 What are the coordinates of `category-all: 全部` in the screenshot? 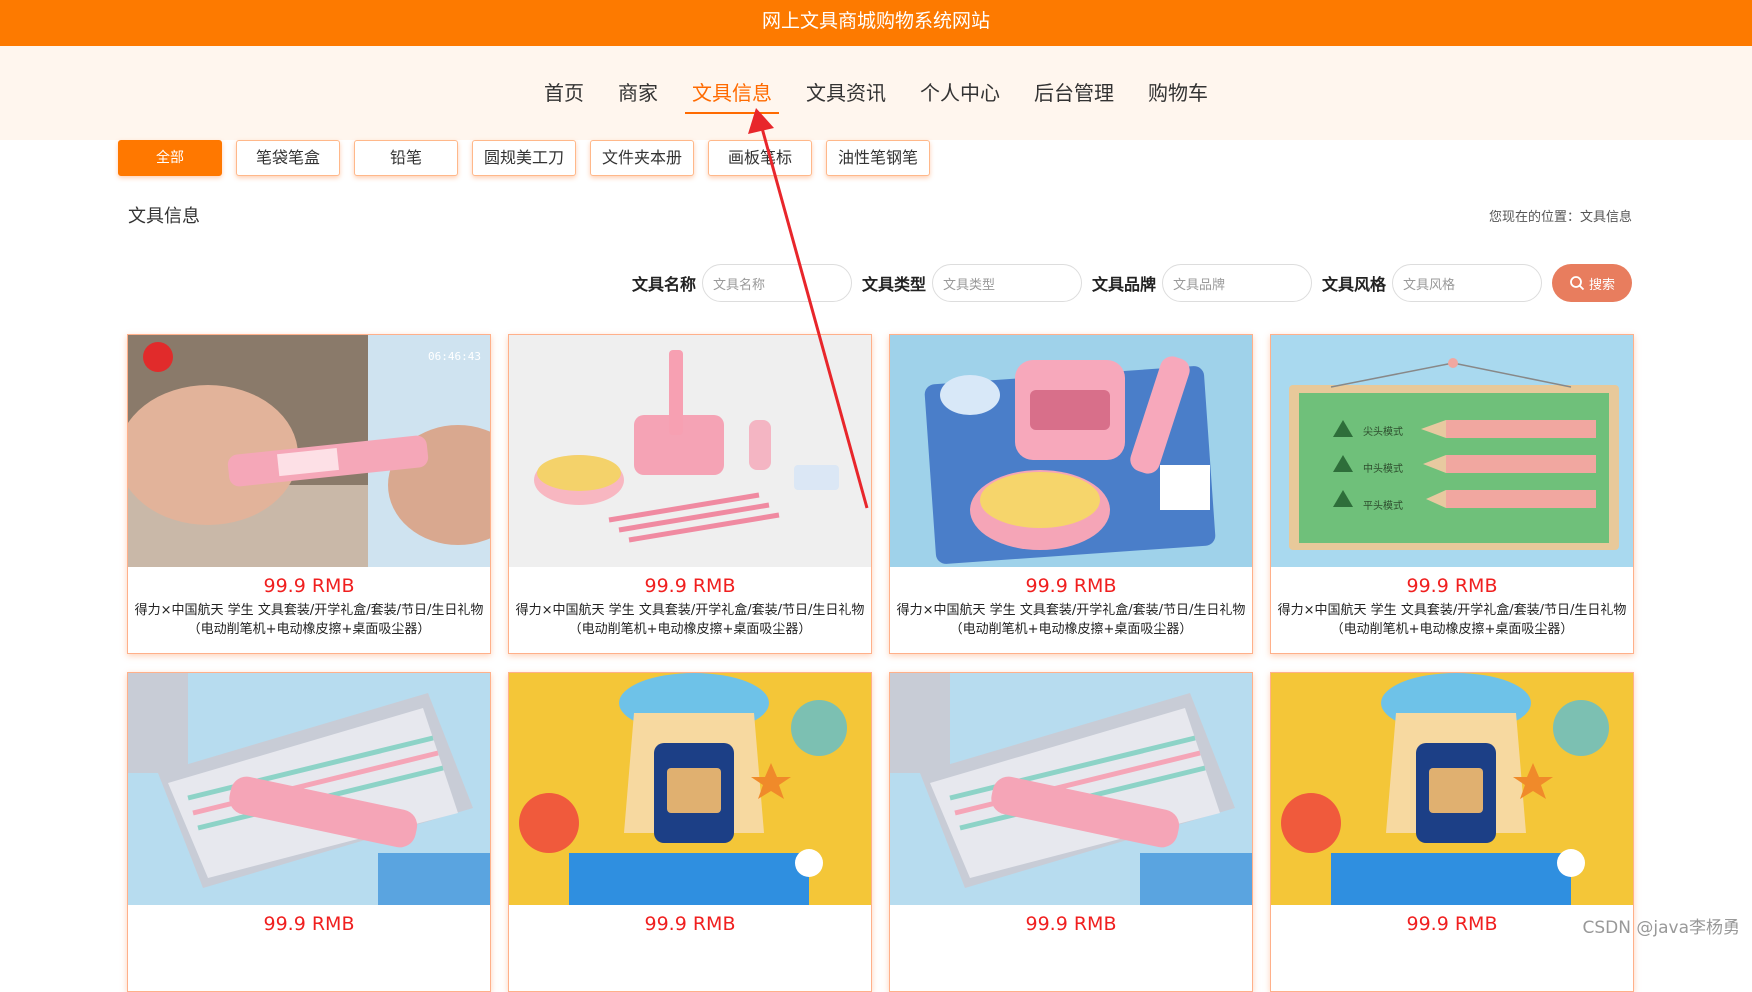 It's located at (170, 158).